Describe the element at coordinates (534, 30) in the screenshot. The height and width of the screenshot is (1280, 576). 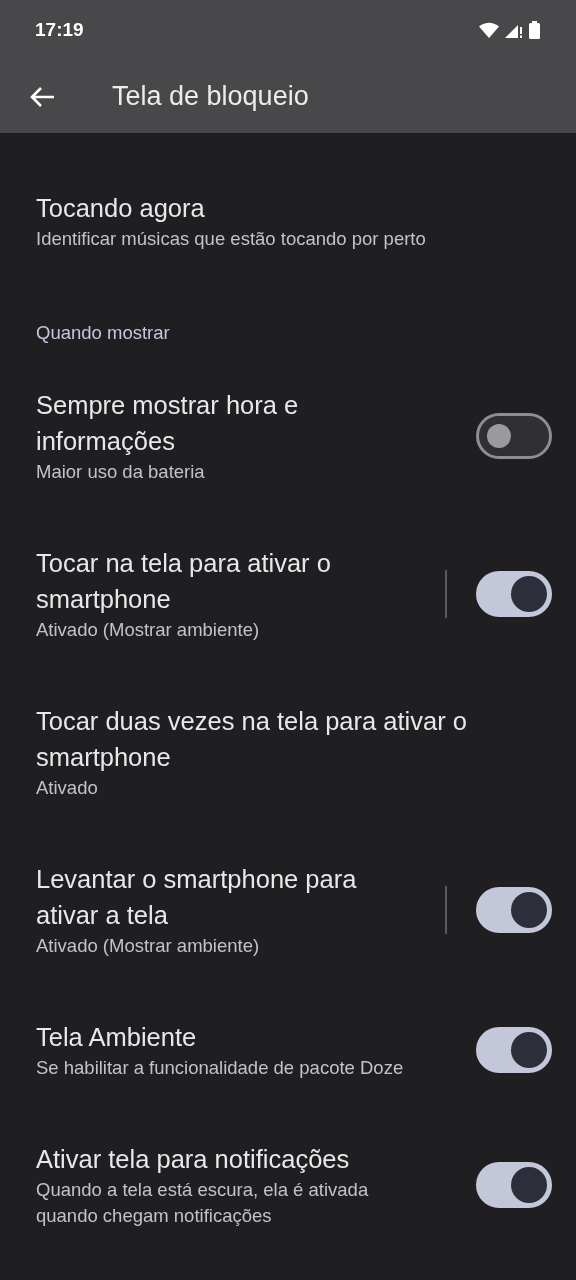
I see `battery-icon` at that location.